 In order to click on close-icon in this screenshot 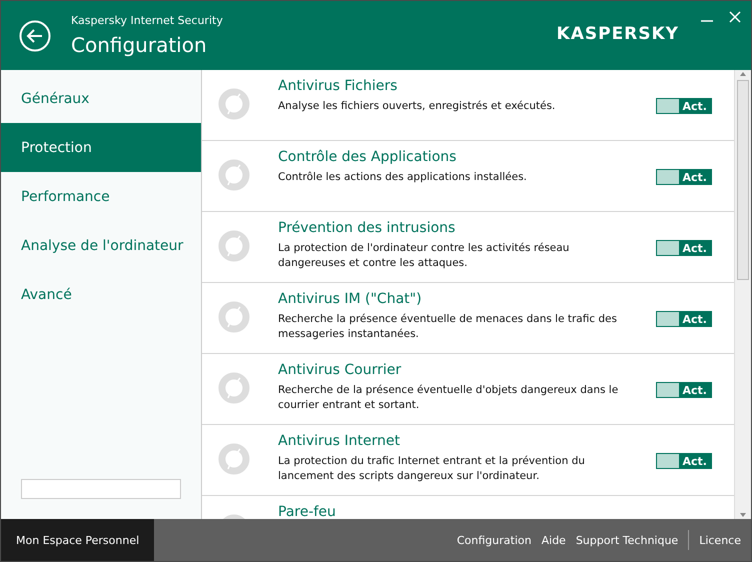, I will do `click(735, 17)`.